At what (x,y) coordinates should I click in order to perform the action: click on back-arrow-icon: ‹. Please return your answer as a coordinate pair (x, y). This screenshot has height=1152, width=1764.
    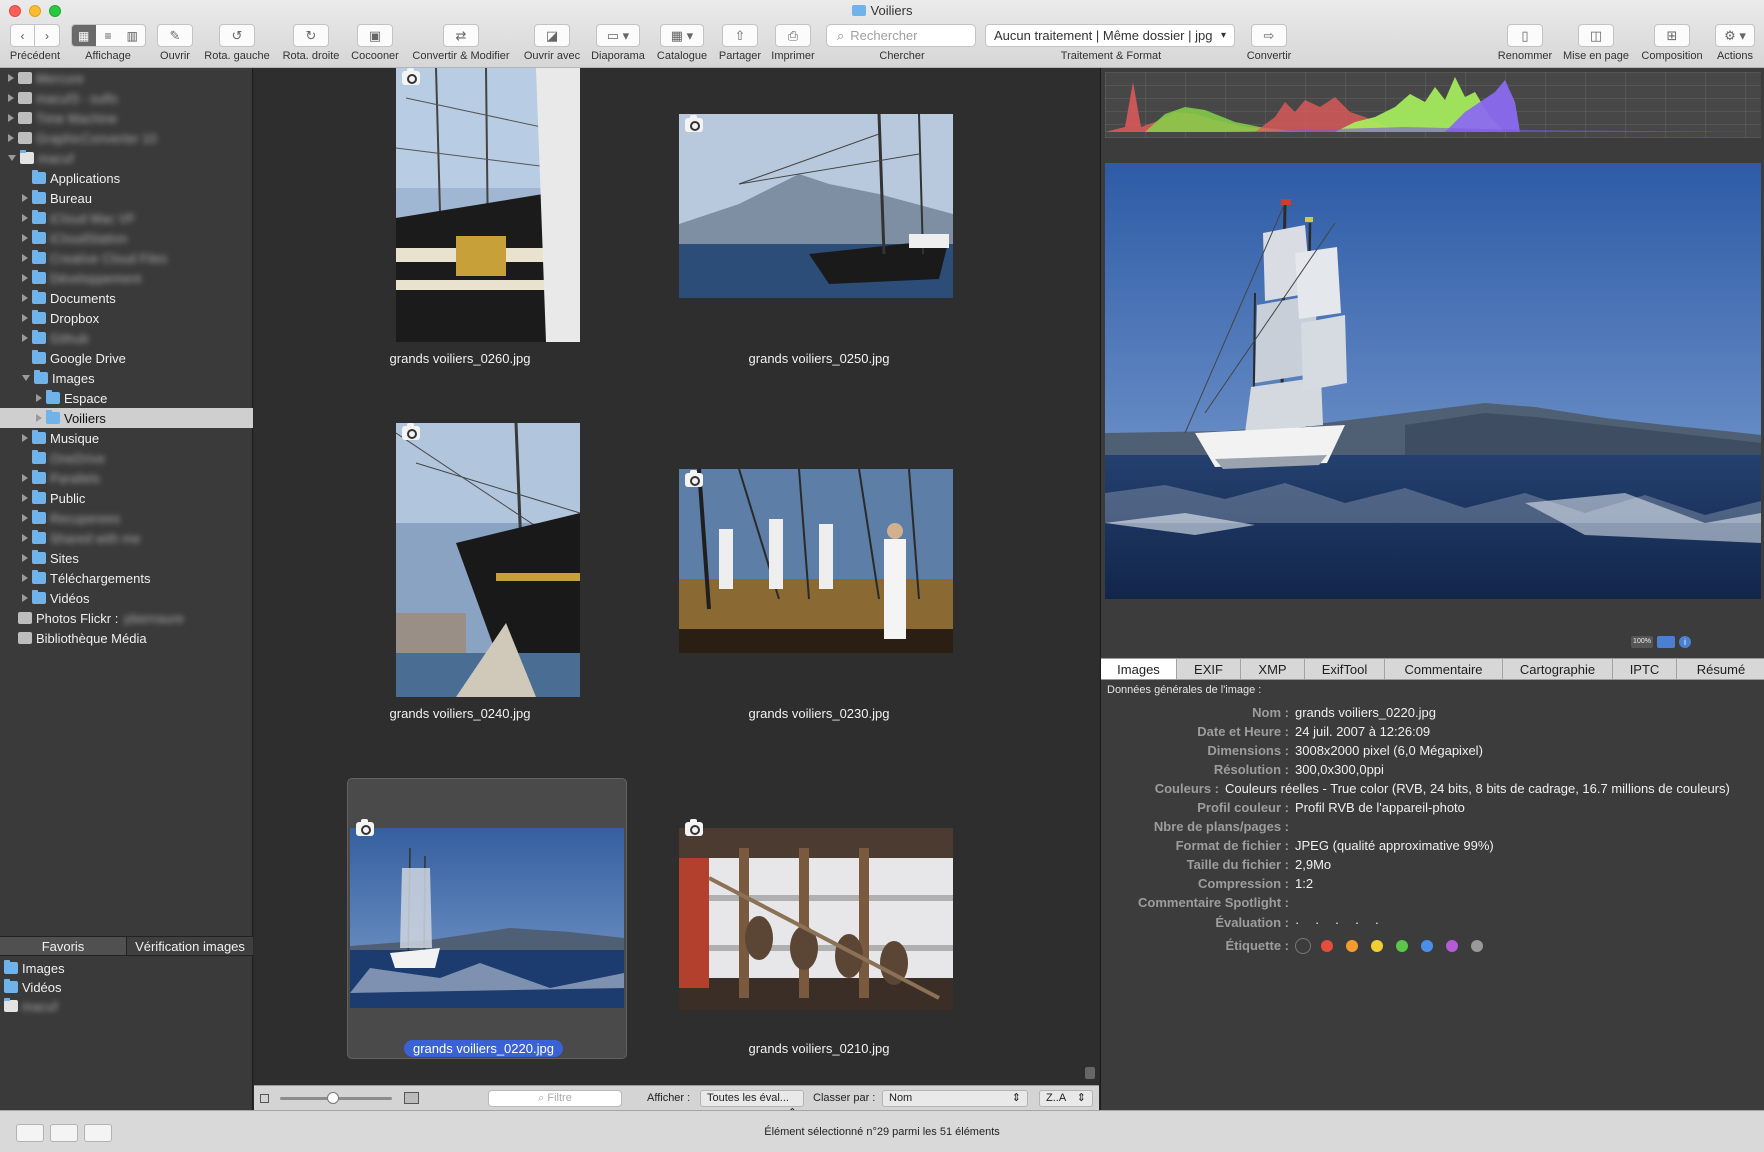
    Looking at the image, I should click on (23, 35).